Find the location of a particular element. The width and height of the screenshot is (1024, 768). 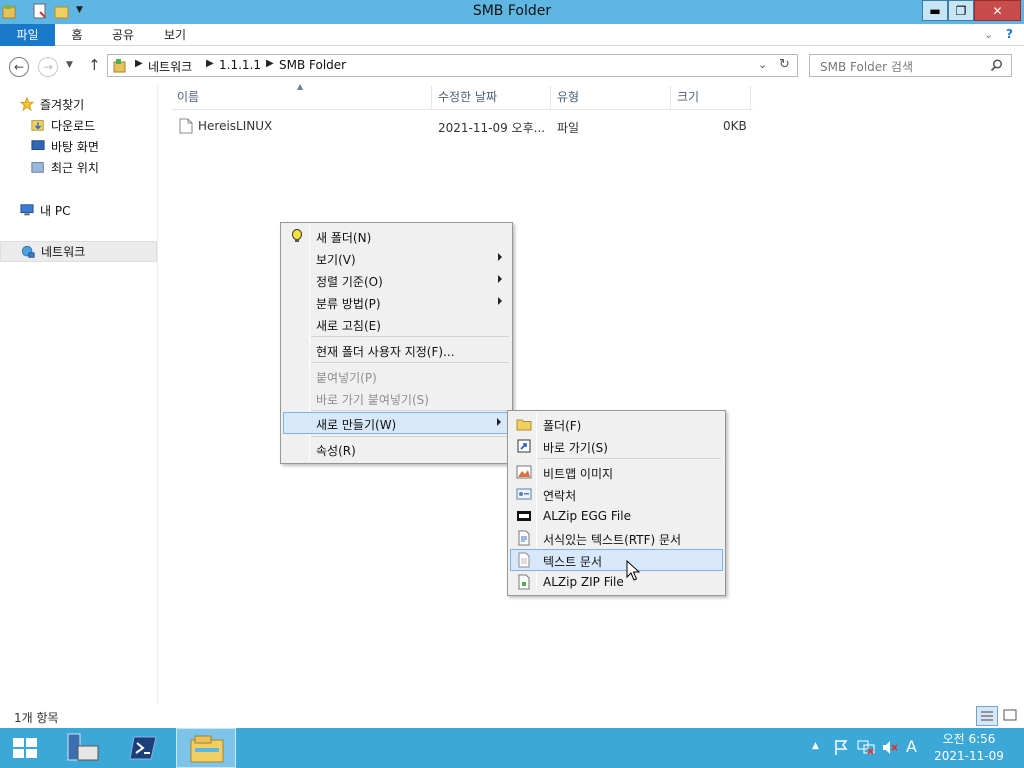

show-hidden-icons-icon: ▲ is located at coordinates (815, 746).